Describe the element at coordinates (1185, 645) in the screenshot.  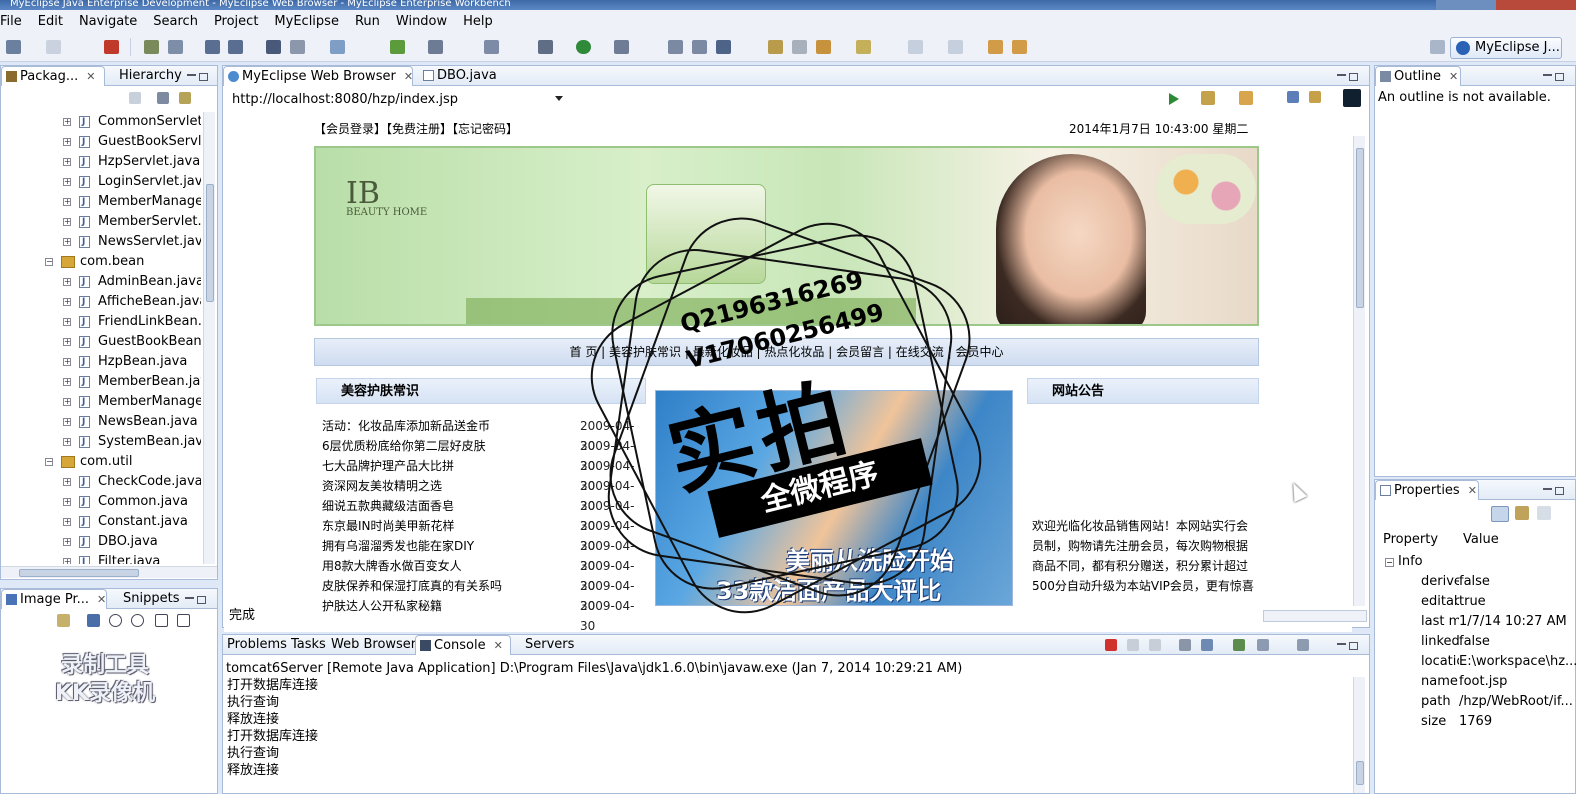
I see `clear-console-icon` at that location.